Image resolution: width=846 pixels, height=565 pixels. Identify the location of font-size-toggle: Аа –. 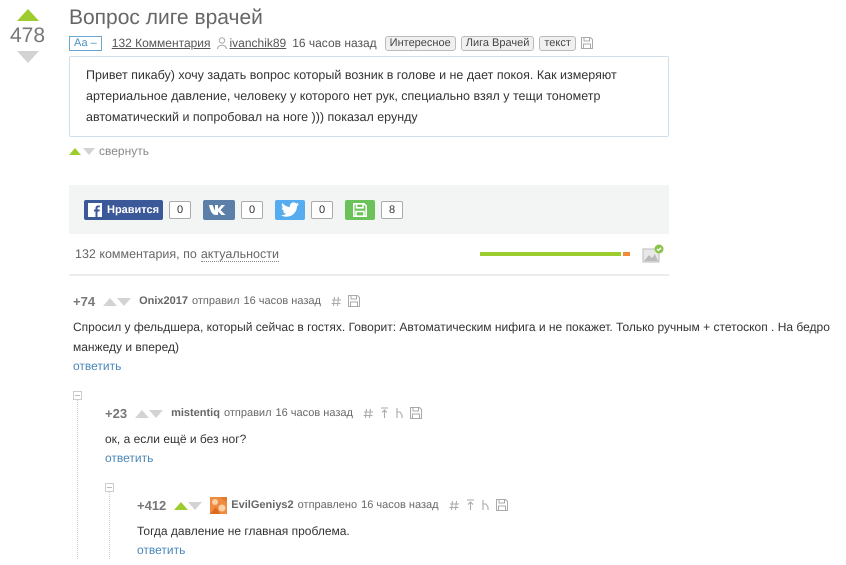
(85, 43).